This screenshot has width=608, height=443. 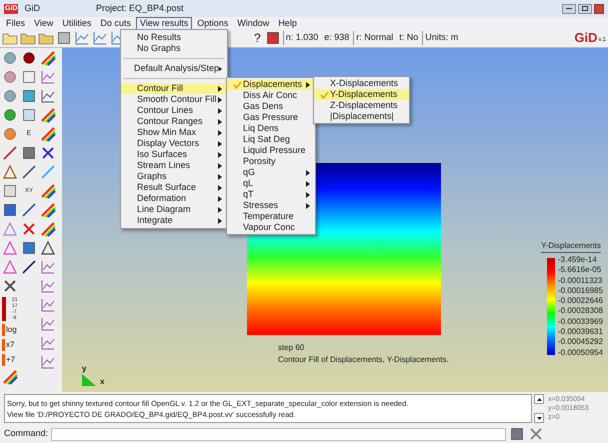 What do you see at coordinates (580, 311) in the screenshot?
I see `legend-value: -0.00028308` at bounding box center [580, 311].